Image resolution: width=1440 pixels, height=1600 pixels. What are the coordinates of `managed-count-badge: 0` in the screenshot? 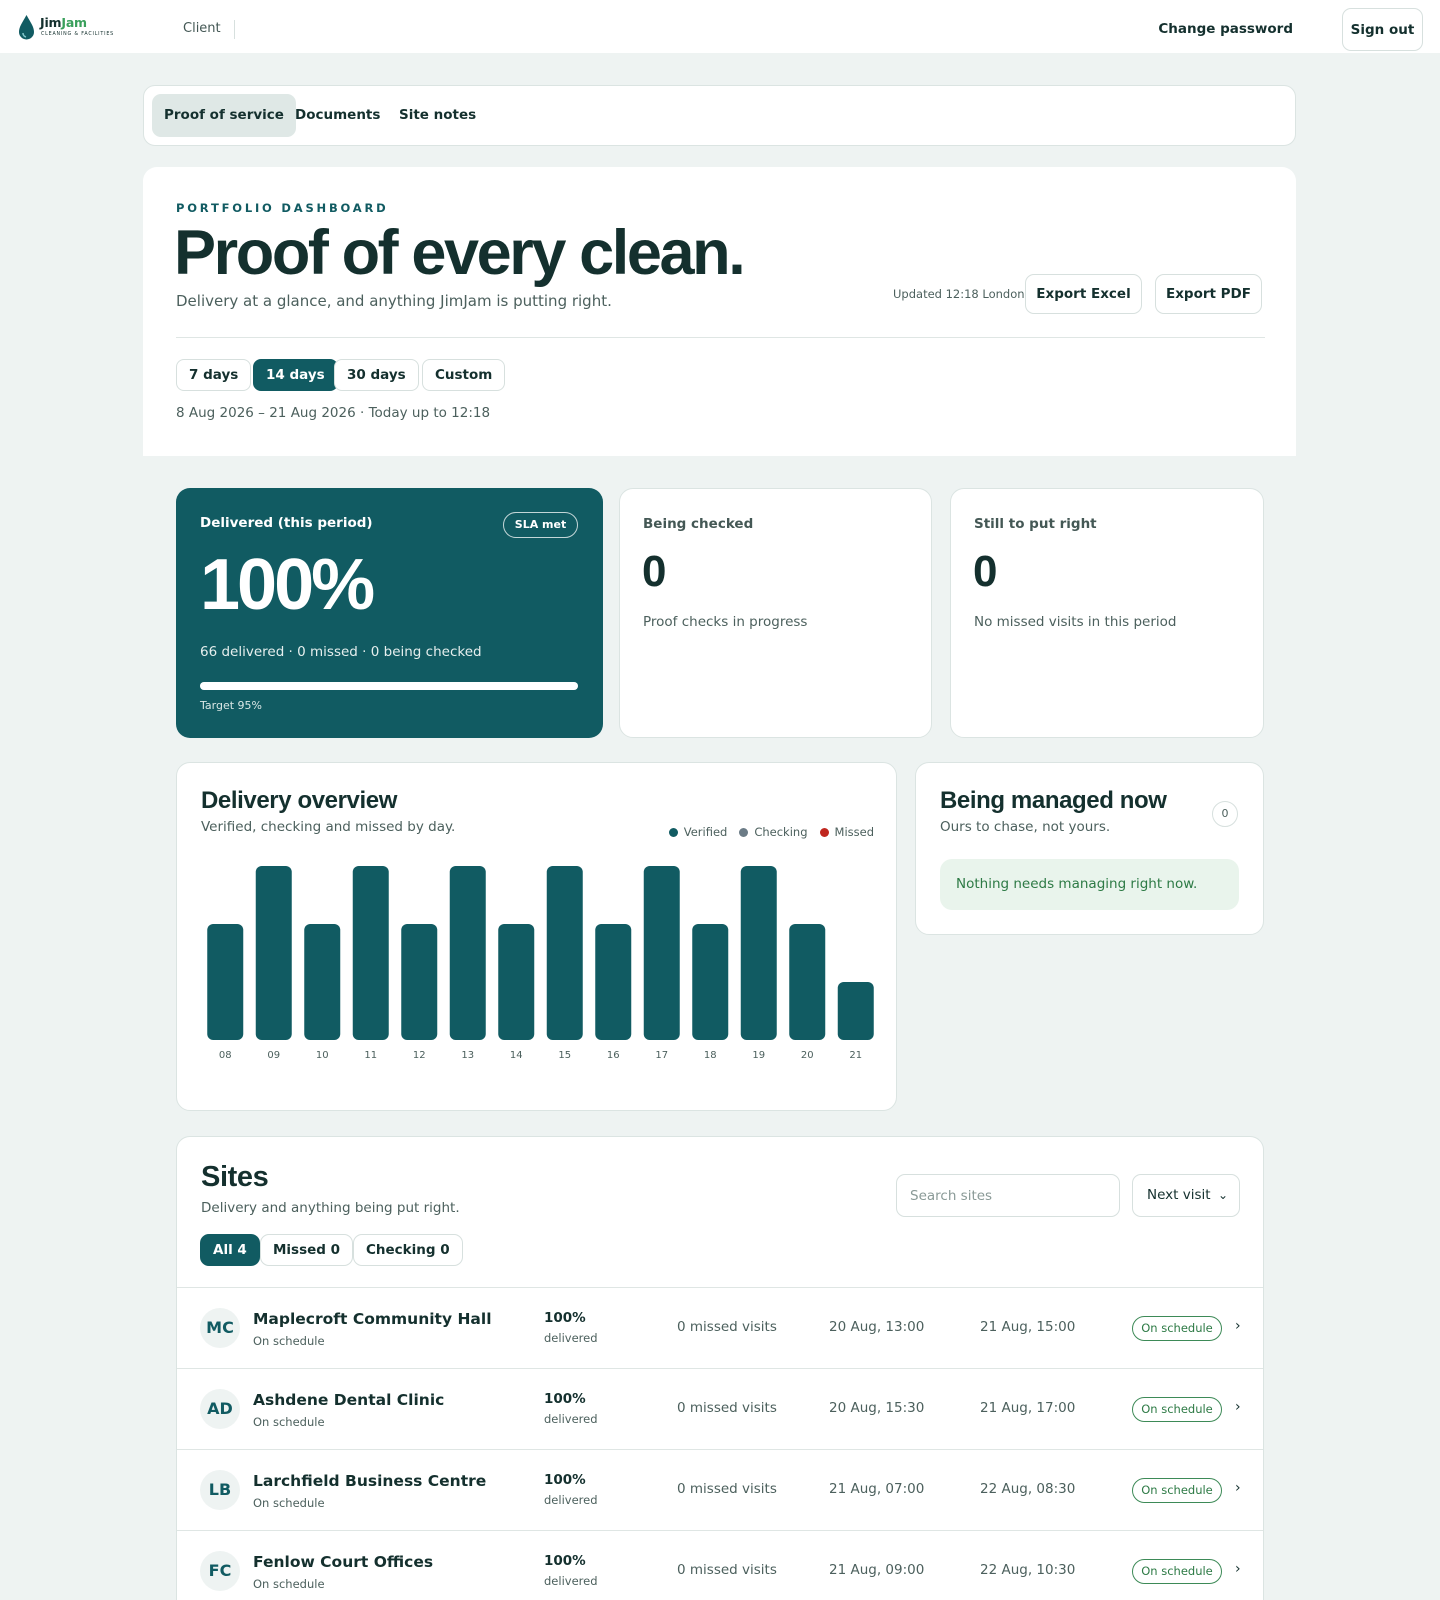 It's located at (1225, 814).